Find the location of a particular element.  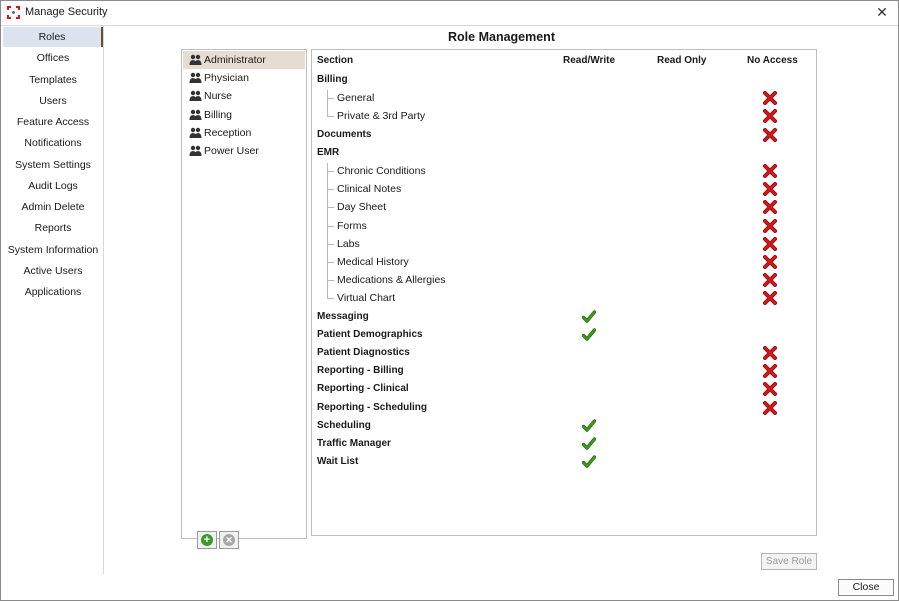

permission-row-day-sheet: Day Sheet is located at coordinates (362, 207).